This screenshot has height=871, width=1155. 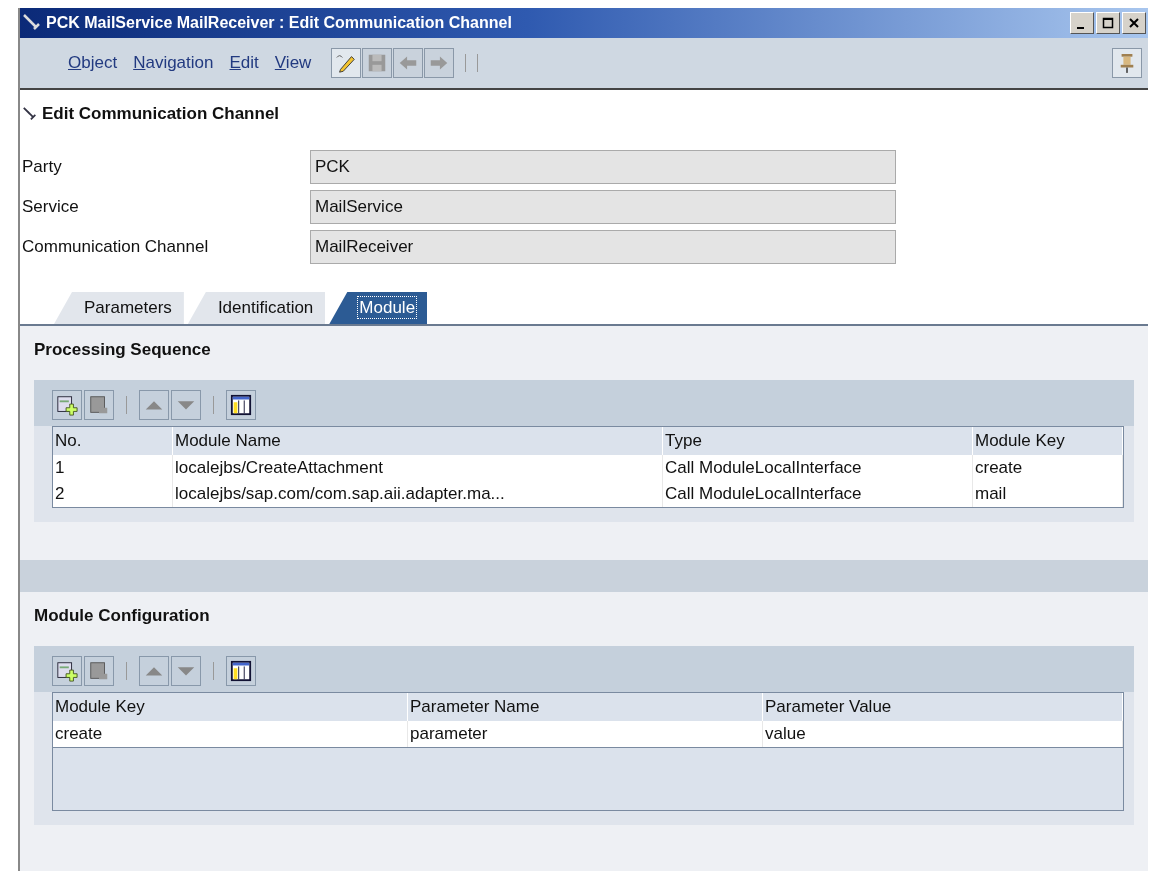 I want to click on close-button, so click(x=1134, y=23).